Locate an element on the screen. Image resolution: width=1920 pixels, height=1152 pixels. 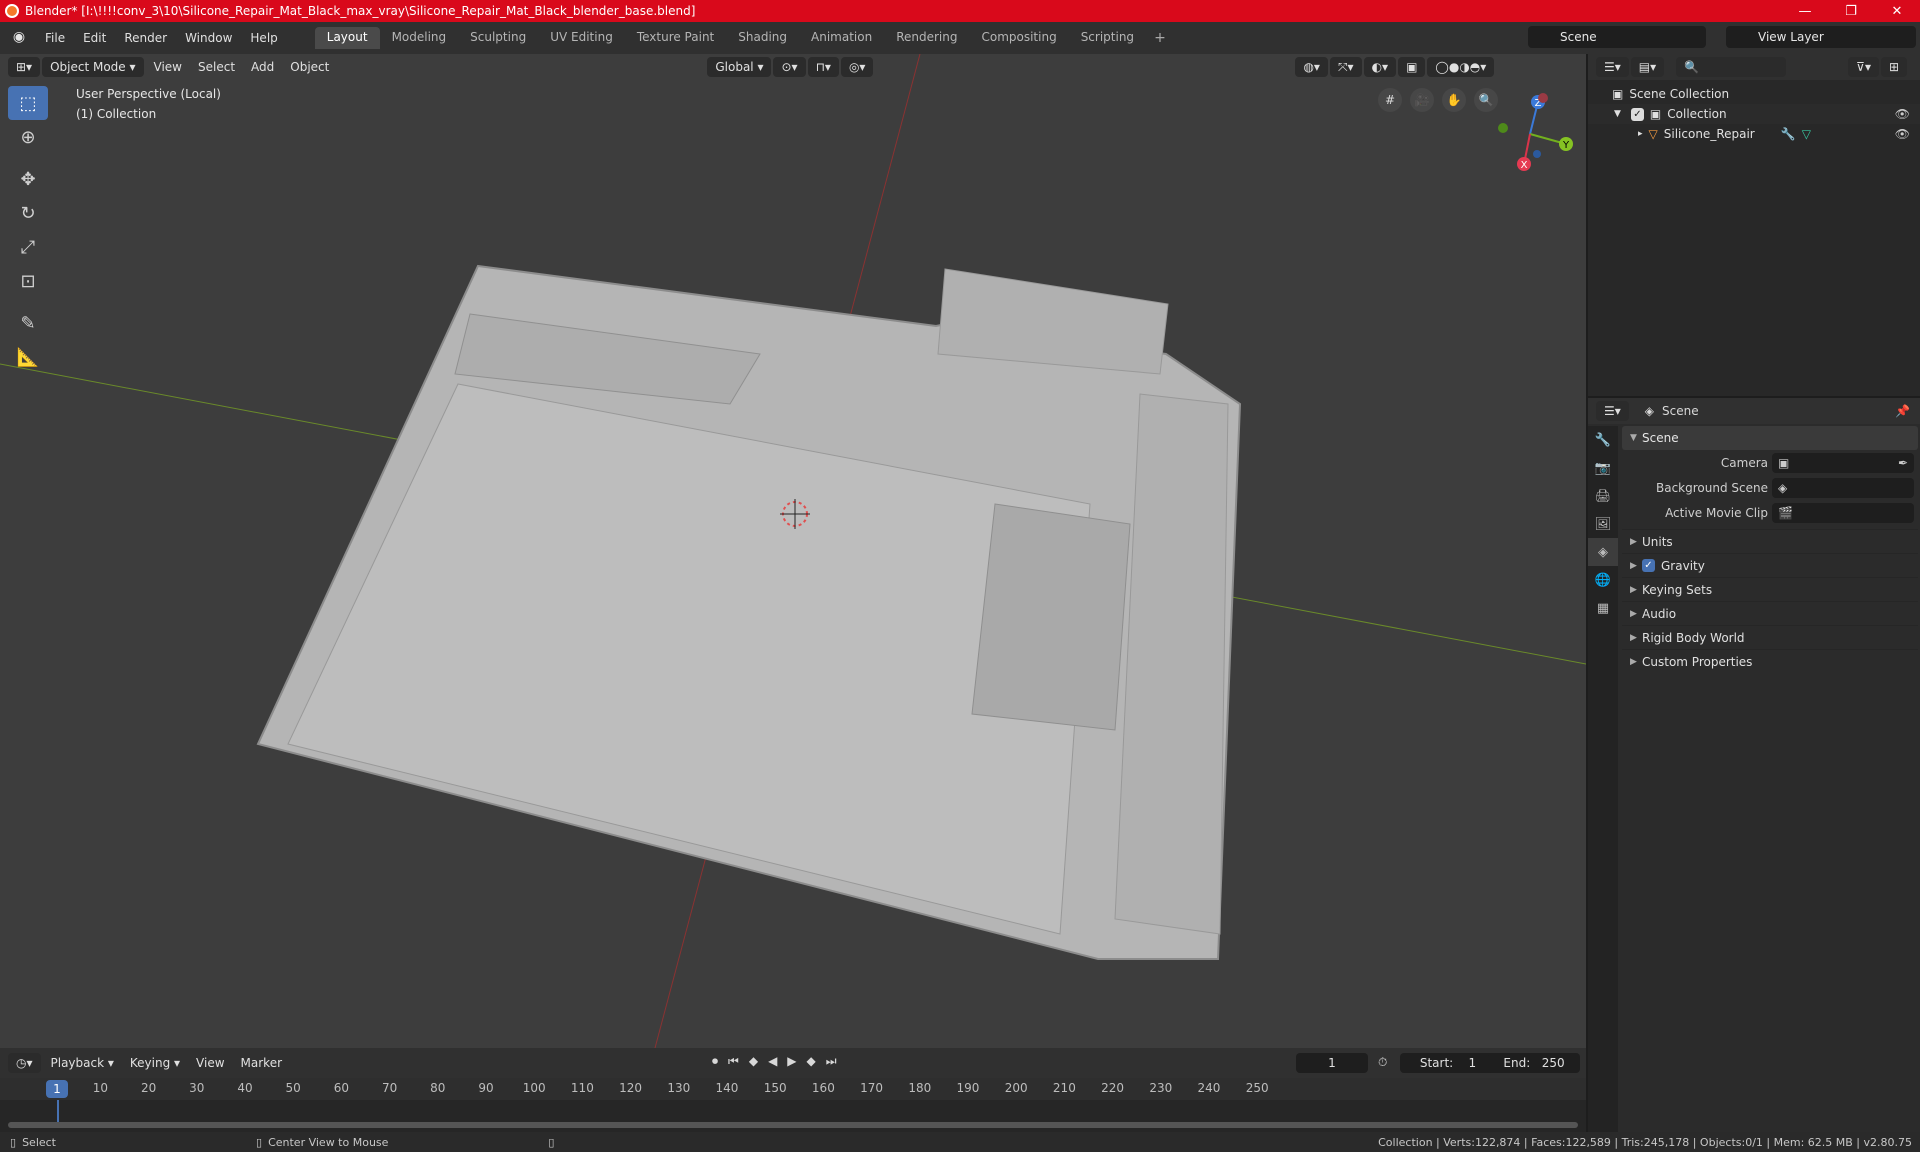
stopwatch-icon: ⏱ is located at coordinates (1382, 1062).